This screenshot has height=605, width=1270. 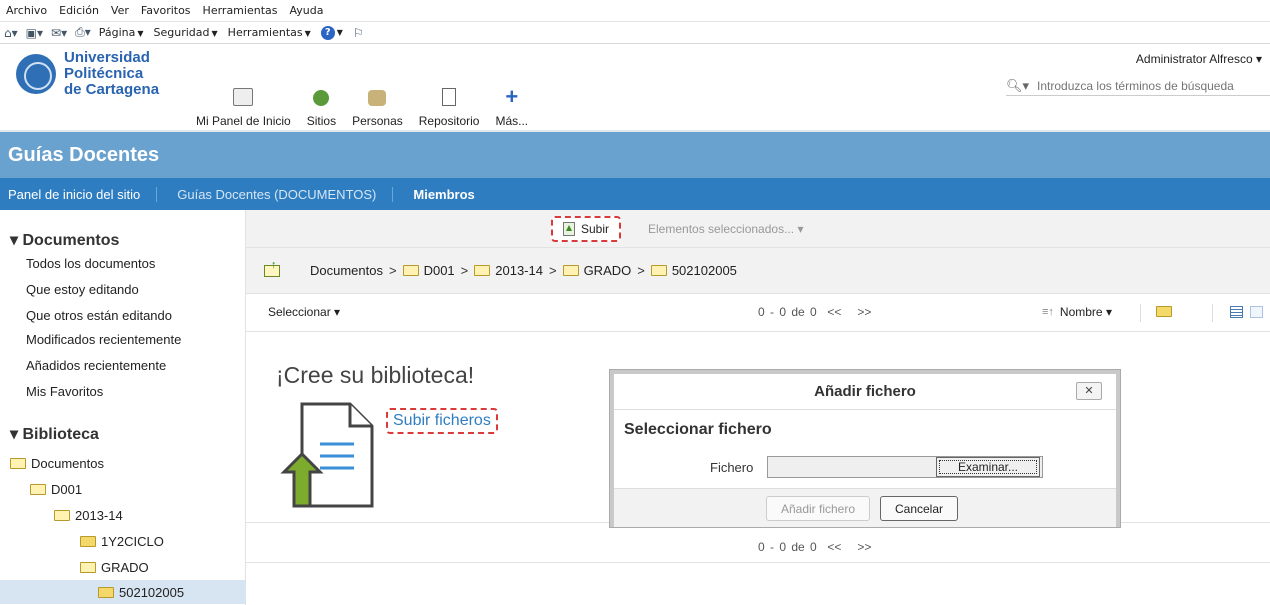 I want to click on library-section-heading: ▾ Biblioteca, so click(x=54, y=434).